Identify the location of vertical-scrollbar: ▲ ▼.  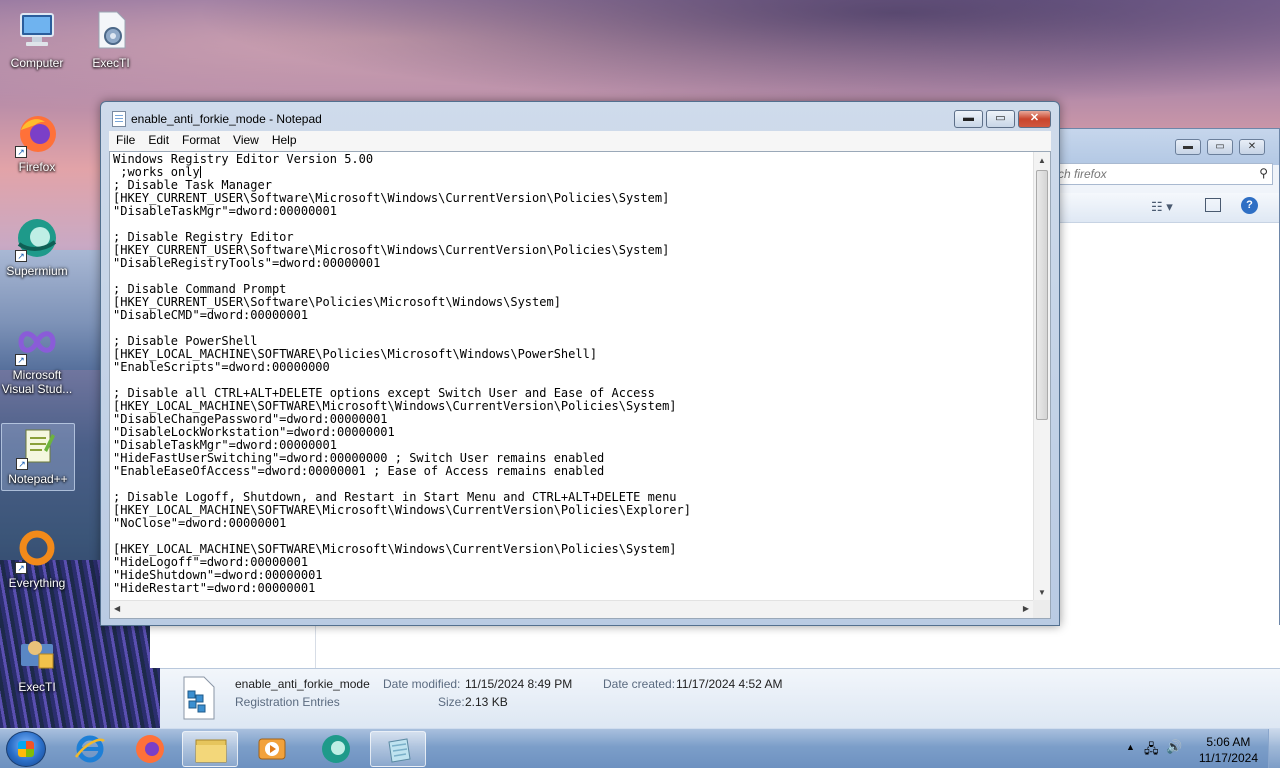
(1041, 376).